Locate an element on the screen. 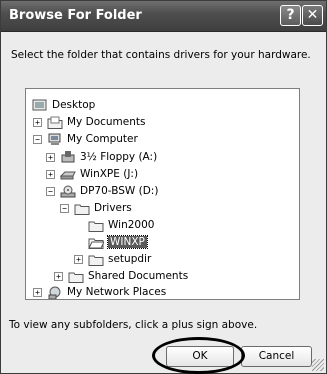 Image resolution: width=327 pixels, height=374 pixels. tree-item-win2000: Win2000 is located at coordinates (121, 225).